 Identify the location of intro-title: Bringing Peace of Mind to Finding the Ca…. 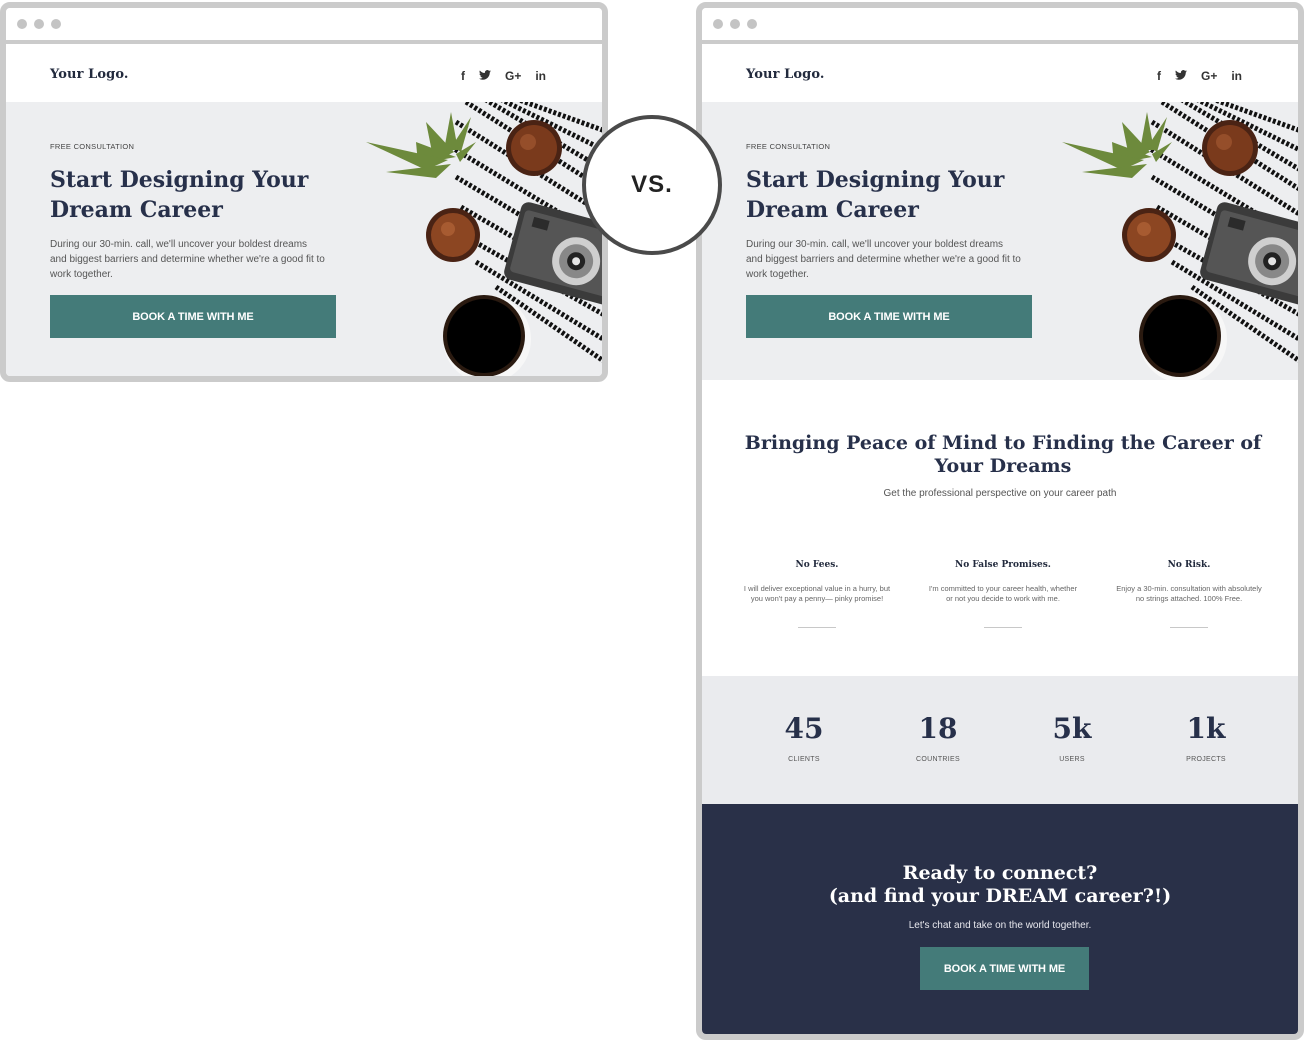
(1003, 454).